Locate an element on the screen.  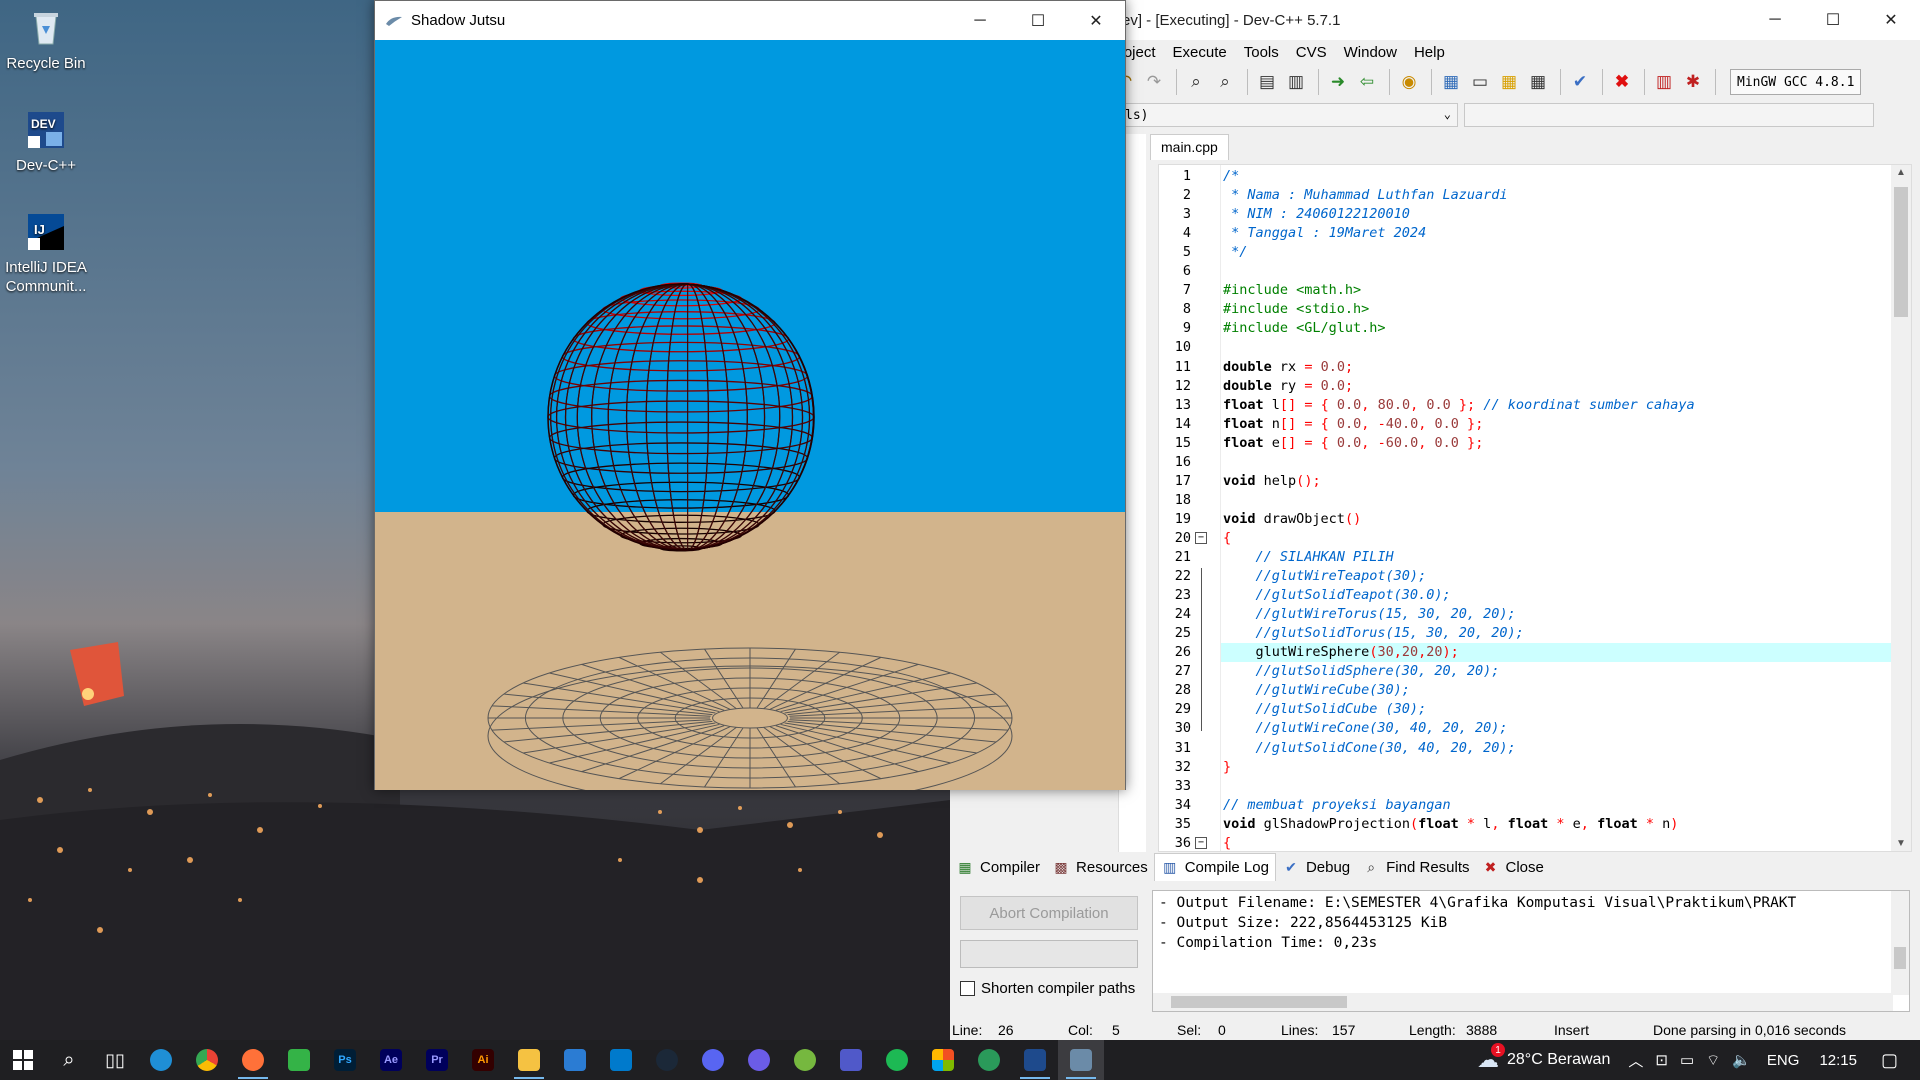
ide-minimize-button: ─ is located at coordinates (1775, 20).